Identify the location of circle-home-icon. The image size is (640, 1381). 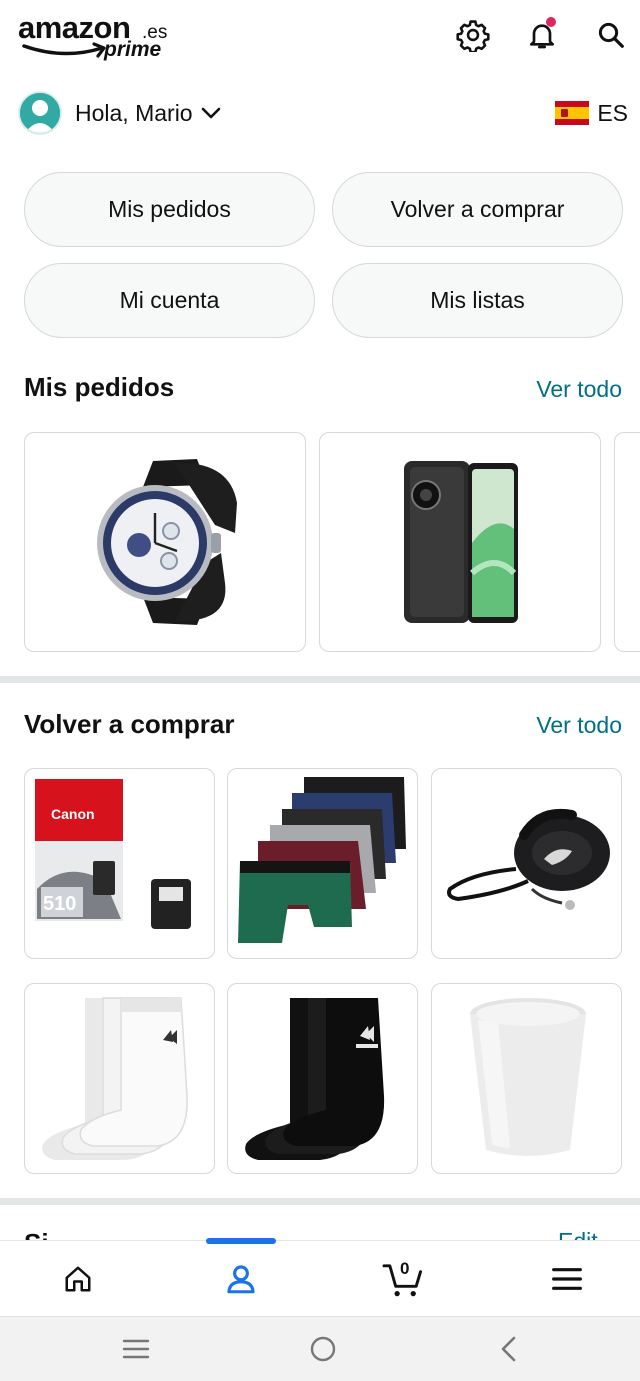
(323, 1349).